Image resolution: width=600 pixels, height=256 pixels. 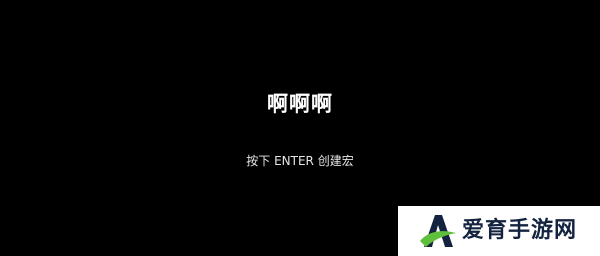 I want to click on macro-name-text: 啊啊啊, so click(x=300, y=104).